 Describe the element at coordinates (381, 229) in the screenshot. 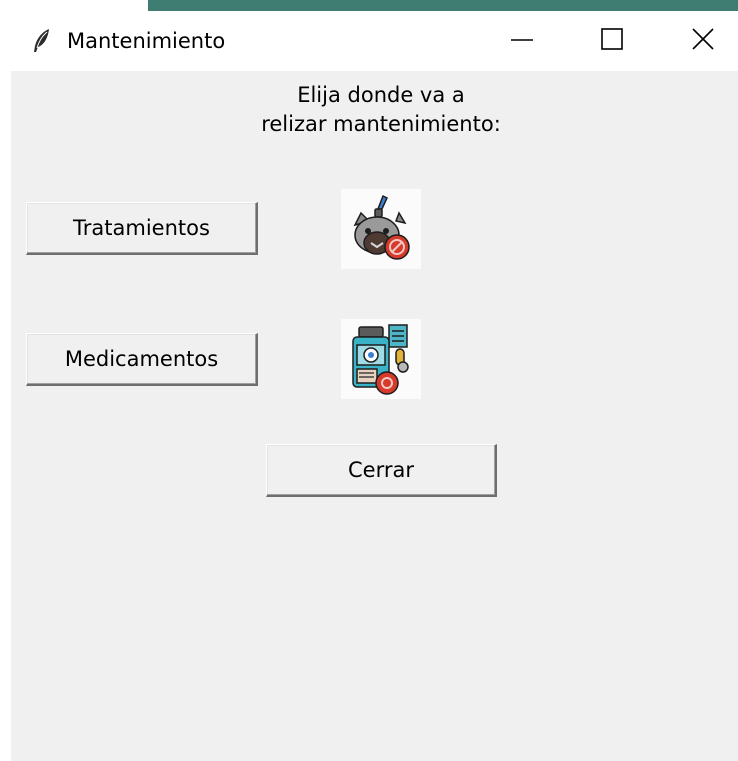

I see `pet-treatment-icon` at that location.